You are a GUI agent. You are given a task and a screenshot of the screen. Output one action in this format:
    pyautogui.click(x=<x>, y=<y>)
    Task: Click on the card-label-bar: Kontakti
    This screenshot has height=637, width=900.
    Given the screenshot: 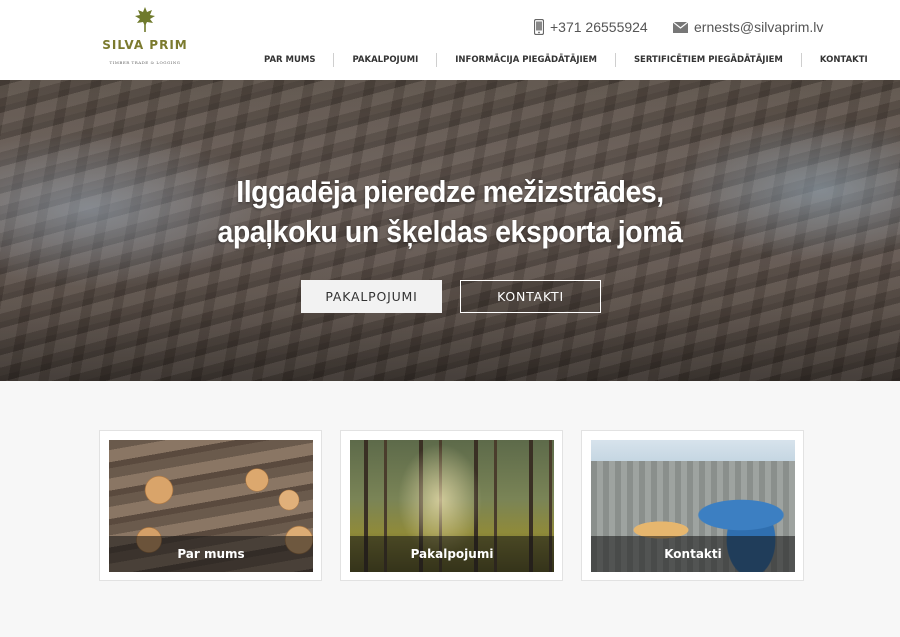 What is the action you would take?
    pyautogui.click(x=693, y=554)
    